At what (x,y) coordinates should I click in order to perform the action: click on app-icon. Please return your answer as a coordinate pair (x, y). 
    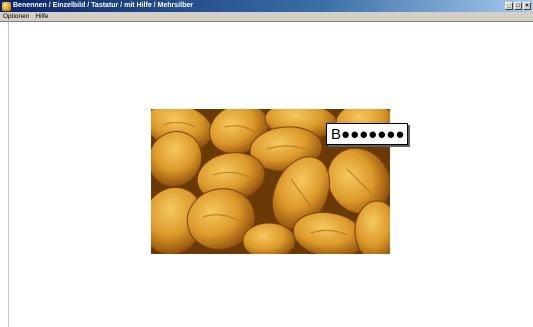
    Looking at the image, I should click on (6, 6).